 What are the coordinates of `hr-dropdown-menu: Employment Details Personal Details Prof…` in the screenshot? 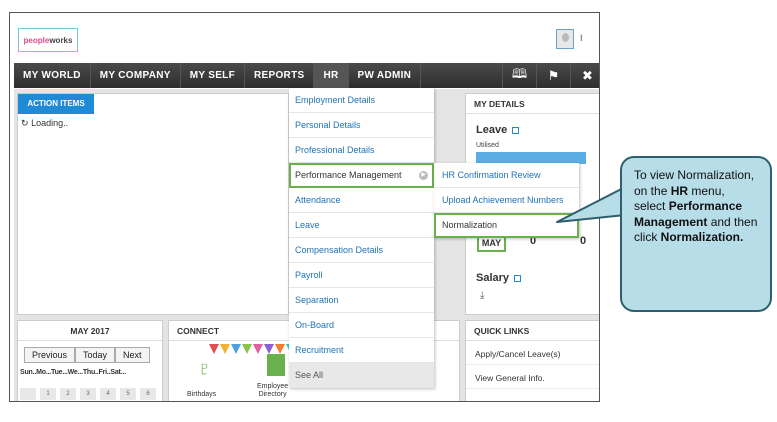 It's located at (361, 238).